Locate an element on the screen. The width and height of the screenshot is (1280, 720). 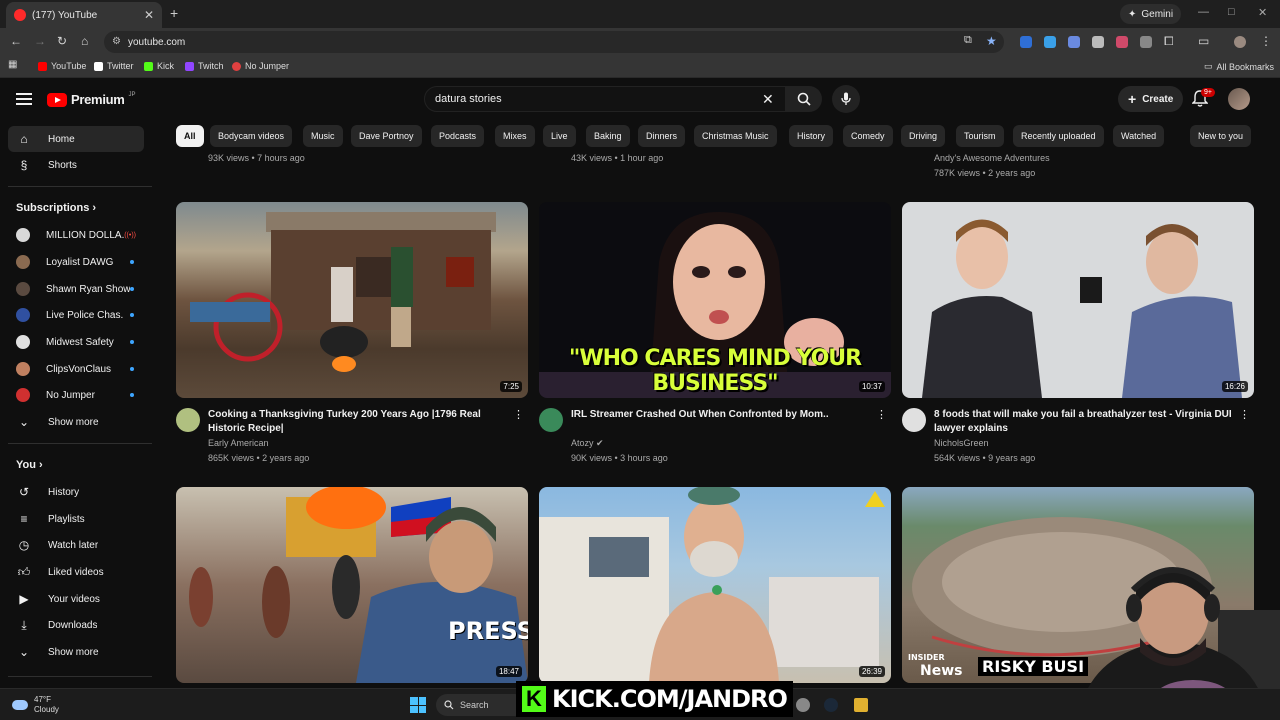
hamburger-menu-icon is located at coordinates (24, 99).